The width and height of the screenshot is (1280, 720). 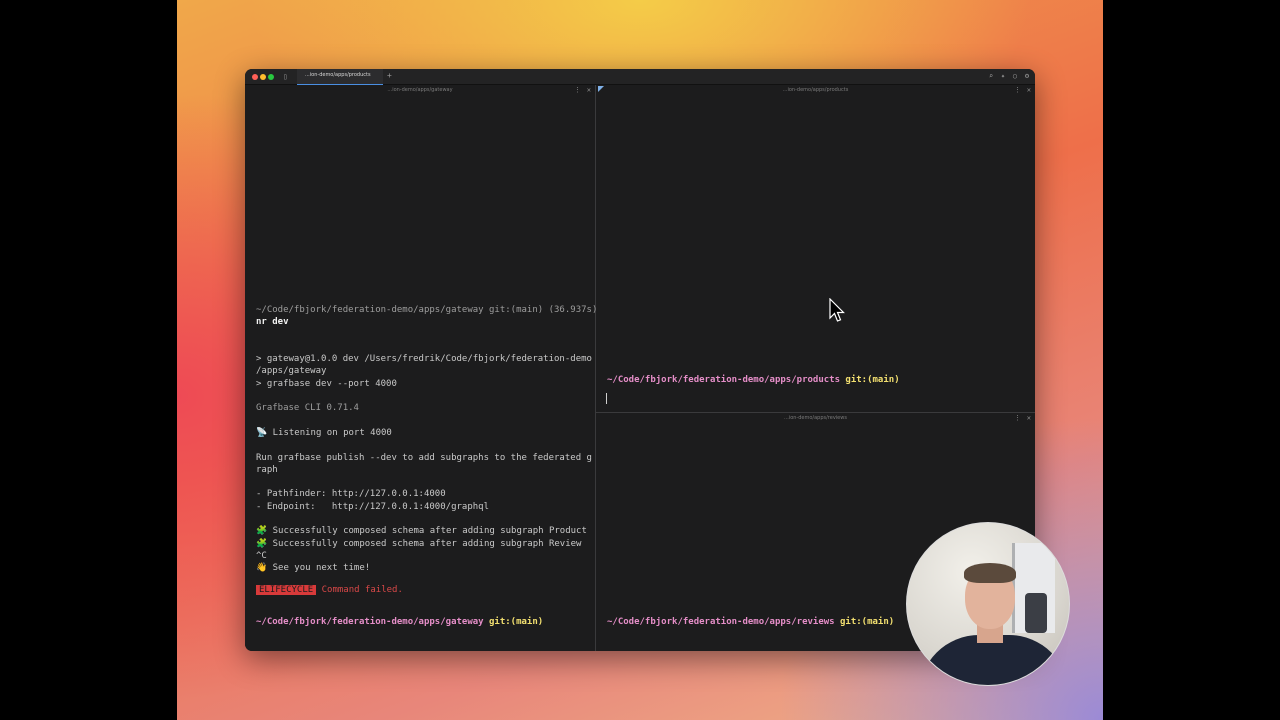 I want to click on letterbox-left, so click(x=88, y=360).